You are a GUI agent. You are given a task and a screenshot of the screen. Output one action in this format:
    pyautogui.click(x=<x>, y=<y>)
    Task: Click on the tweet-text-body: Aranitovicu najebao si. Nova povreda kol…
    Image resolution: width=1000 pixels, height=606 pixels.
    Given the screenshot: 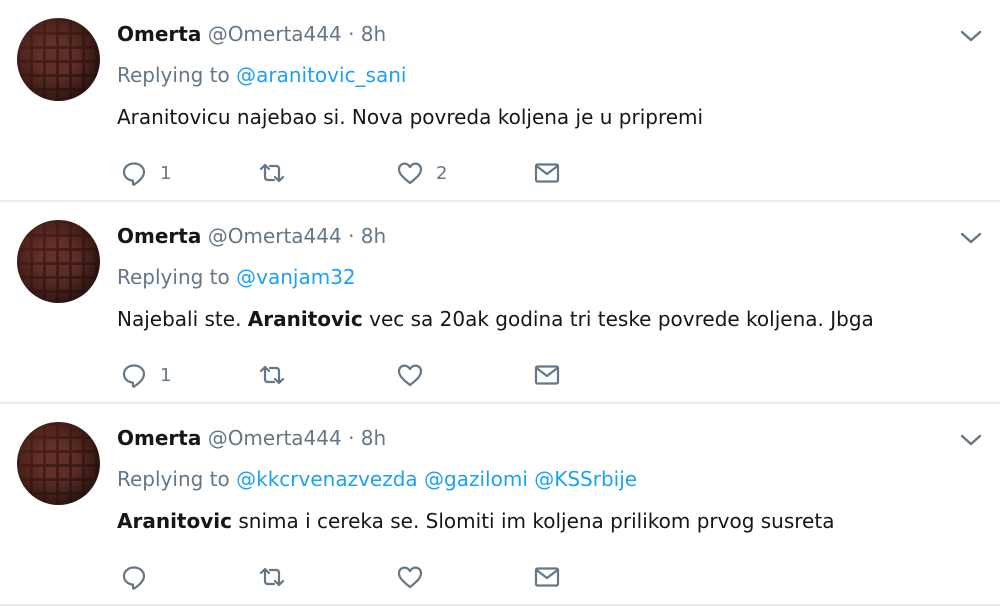 What is the action you would take?
    pyautogui.click(x=410, y=117)
    